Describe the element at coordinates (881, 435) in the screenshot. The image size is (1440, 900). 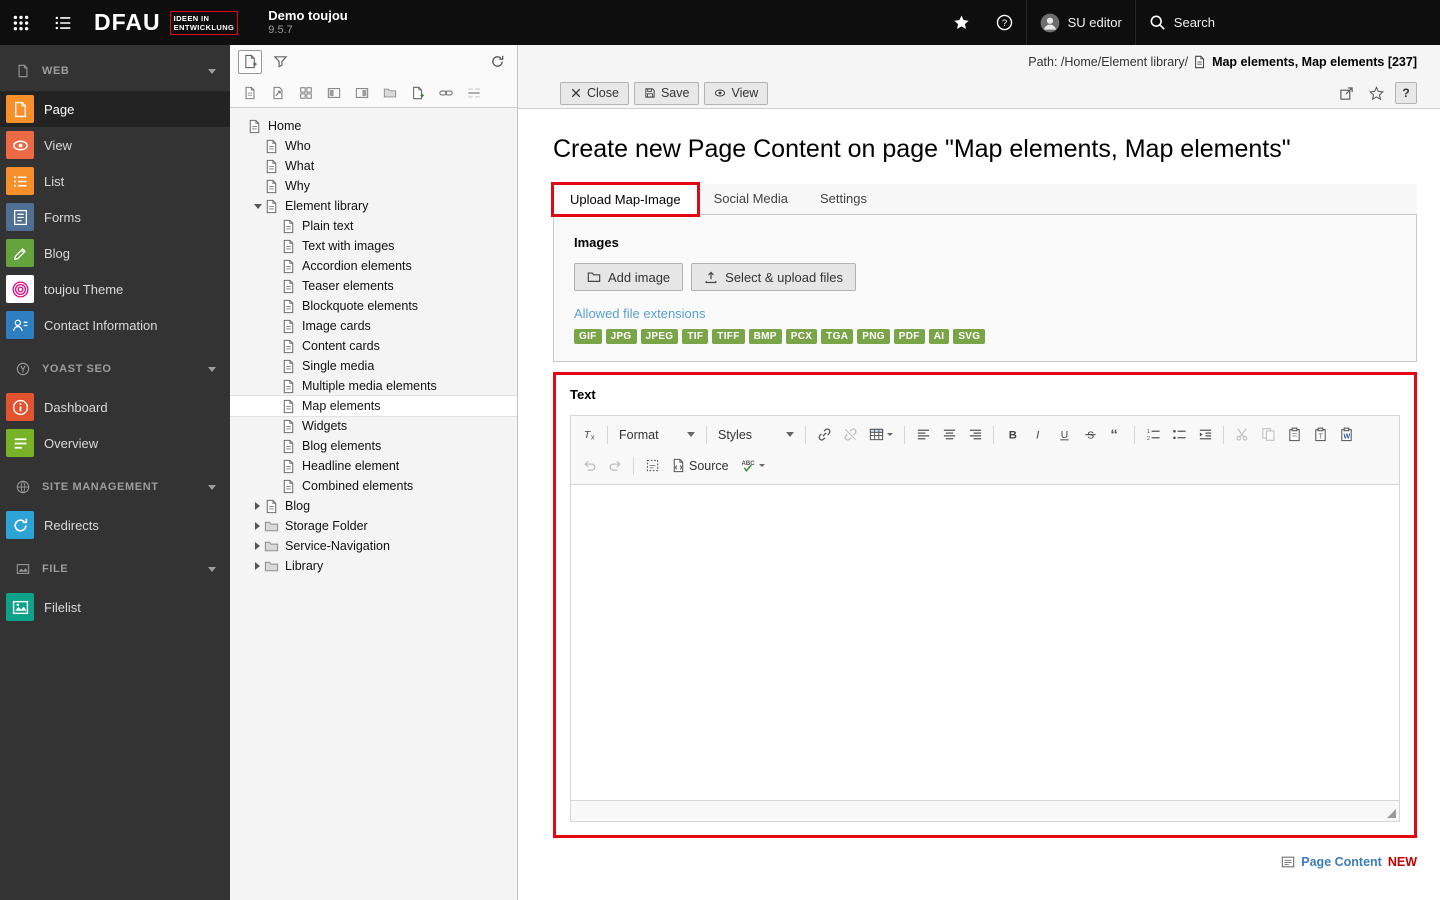
I see `table-button` at that location.